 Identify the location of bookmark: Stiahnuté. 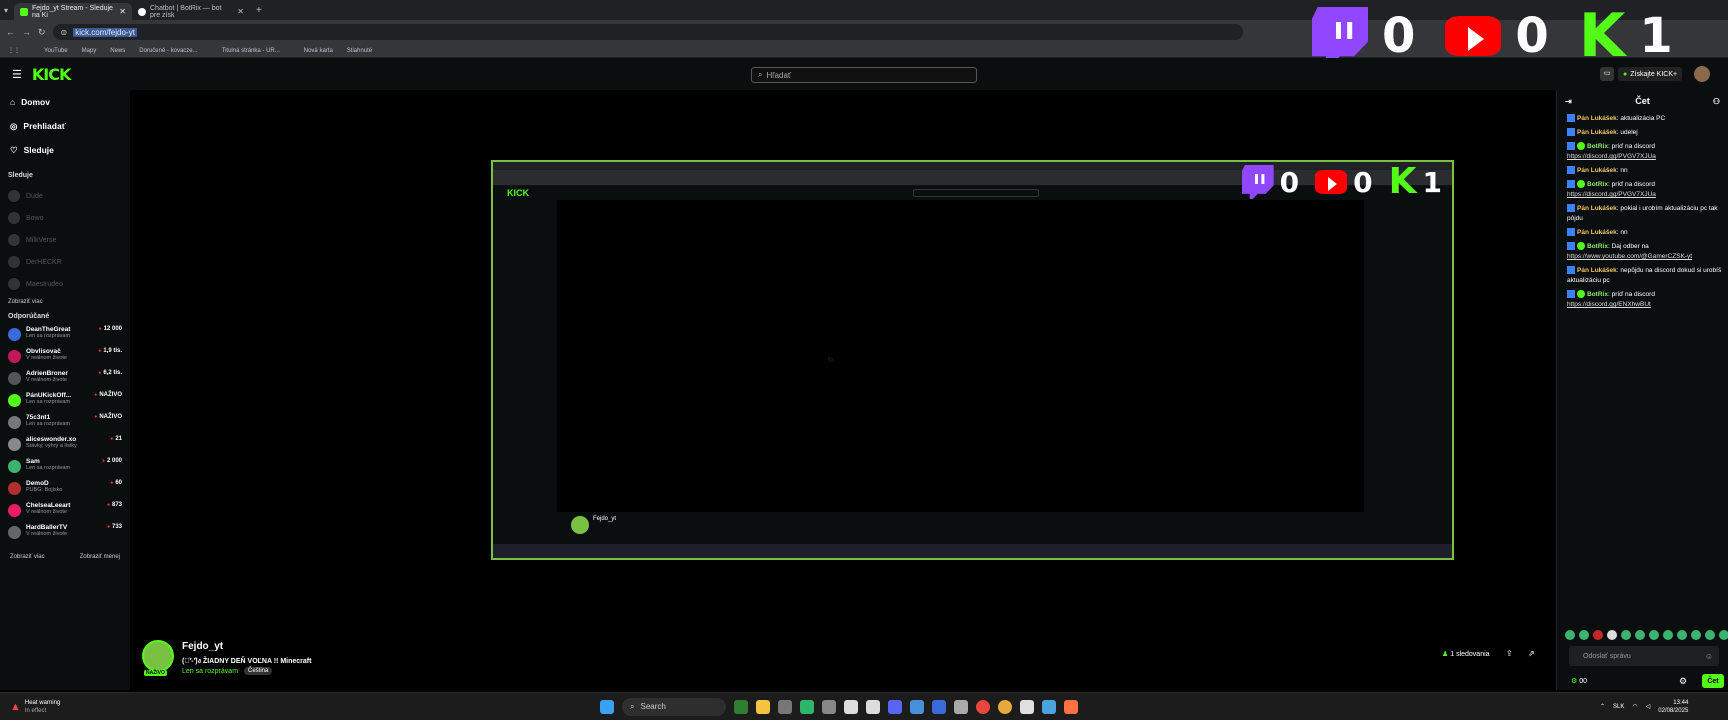
(359, 51).